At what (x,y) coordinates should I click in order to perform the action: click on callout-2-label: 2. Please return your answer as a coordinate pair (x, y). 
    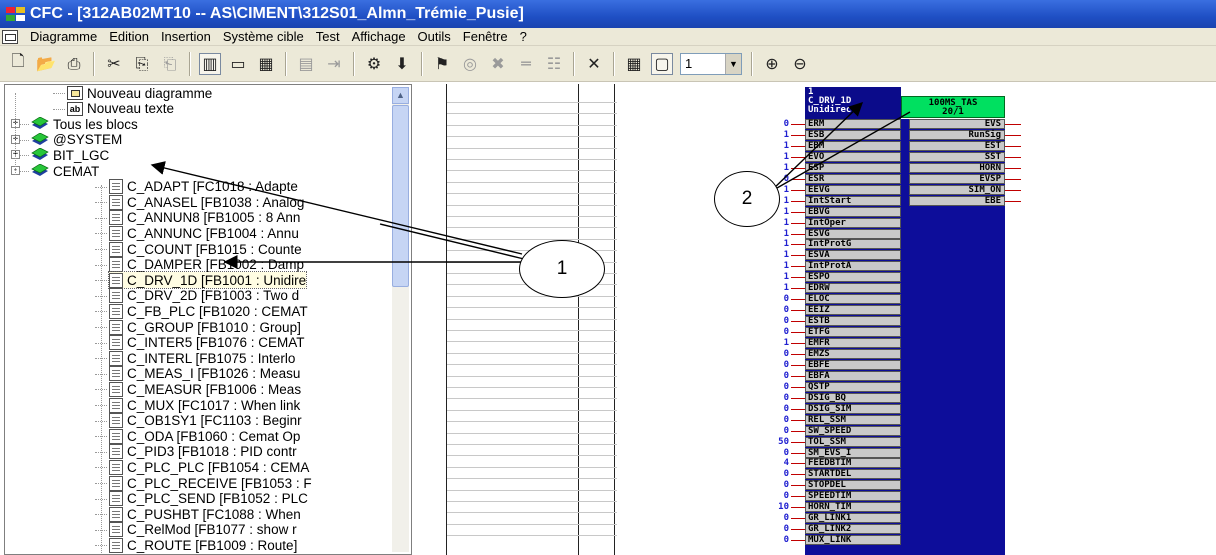
    Looking at the image, I should click on (747, 198).